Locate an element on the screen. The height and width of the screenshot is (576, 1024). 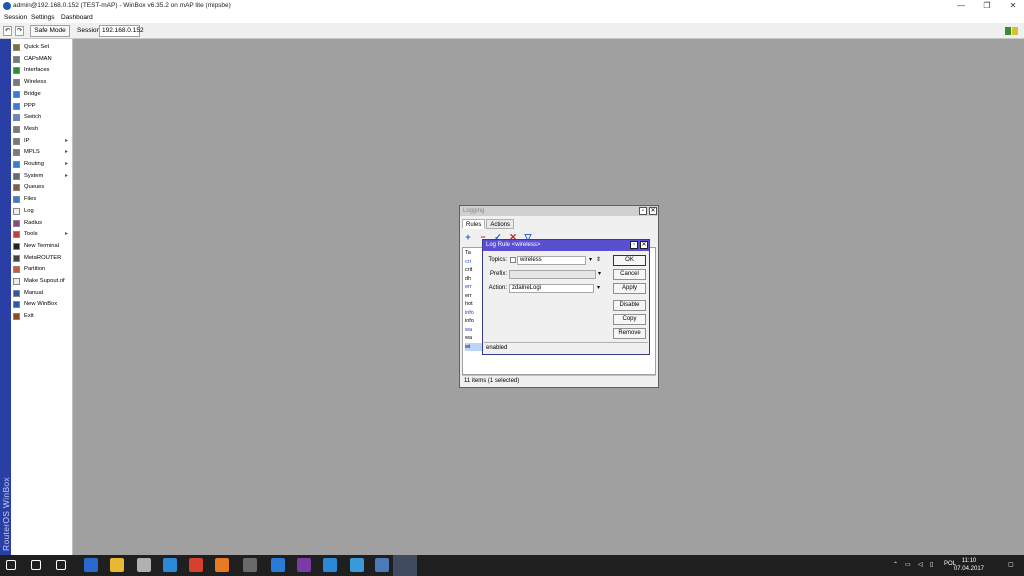
prefix-dropdown-icon: ▾ is located at coordinates (599, 274).